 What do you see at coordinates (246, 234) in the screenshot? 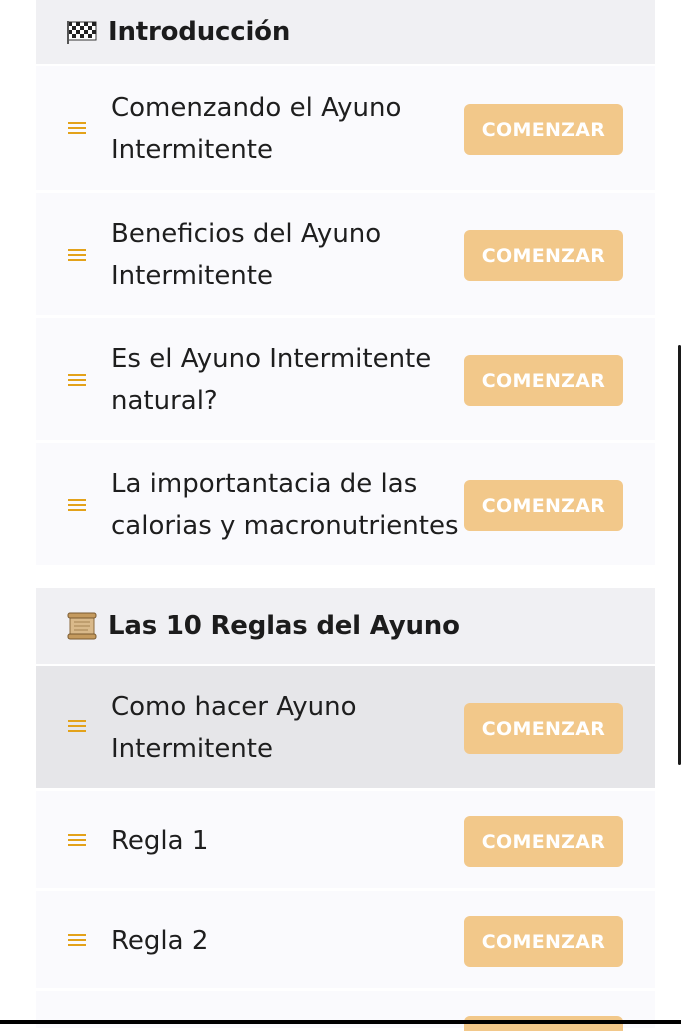
I see `lesson-title-line: Beneficios del Ayuno` at bounding box center [246, 234].